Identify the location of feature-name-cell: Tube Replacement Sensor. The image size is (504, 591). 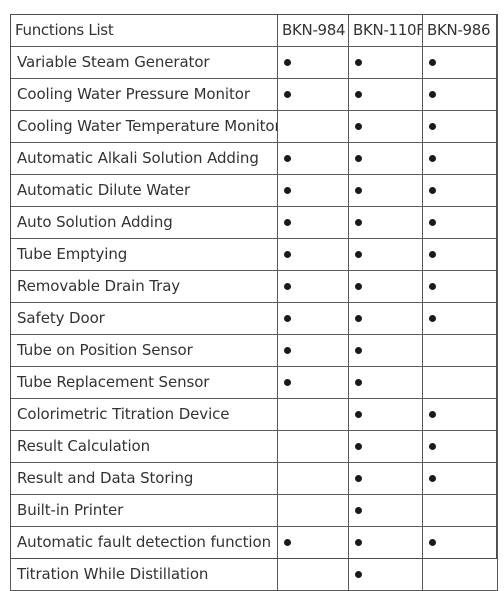
(144, 382).